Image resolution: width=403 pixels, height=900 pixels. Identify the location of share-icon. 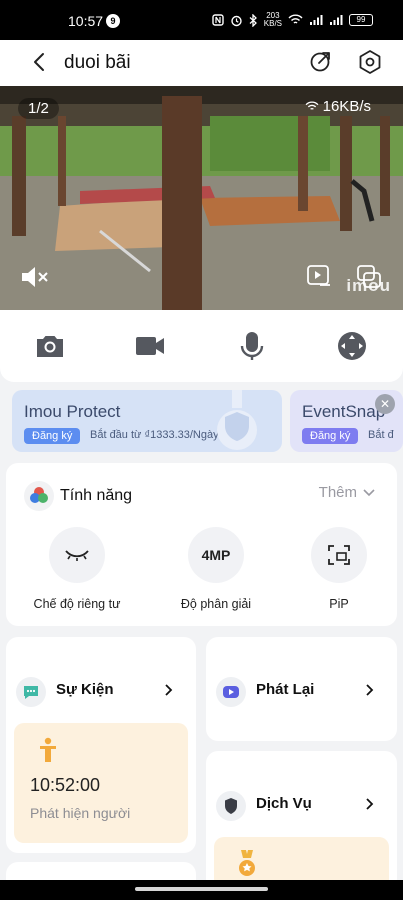
(321, 61).